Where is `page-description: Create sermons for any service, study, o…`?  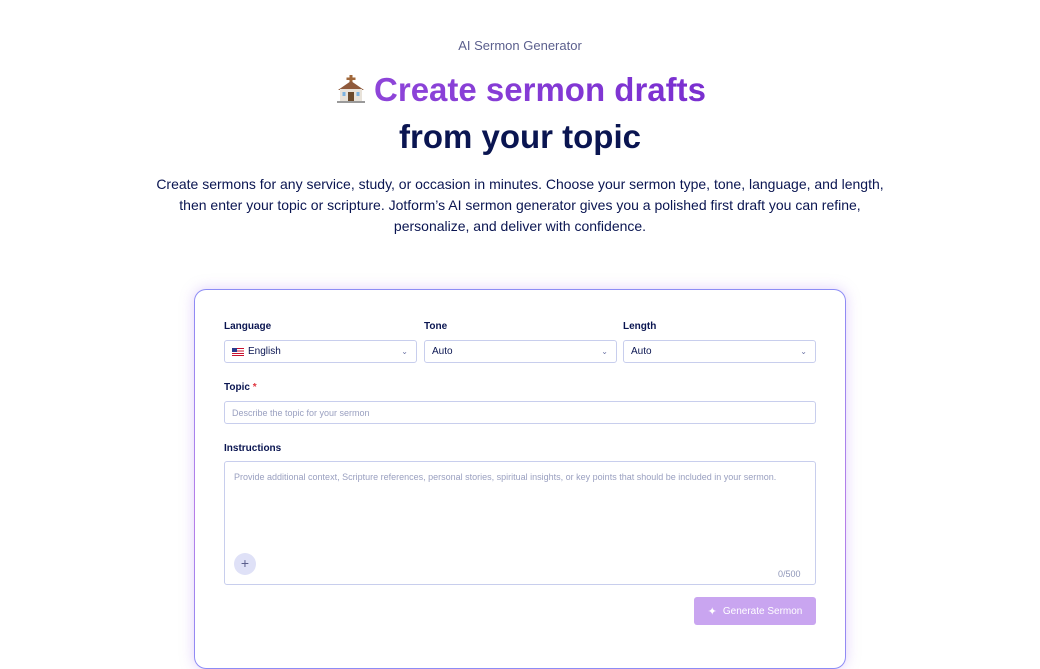 page-description: Create sermons for any service, study, o… is located at coordinates (520, 205).